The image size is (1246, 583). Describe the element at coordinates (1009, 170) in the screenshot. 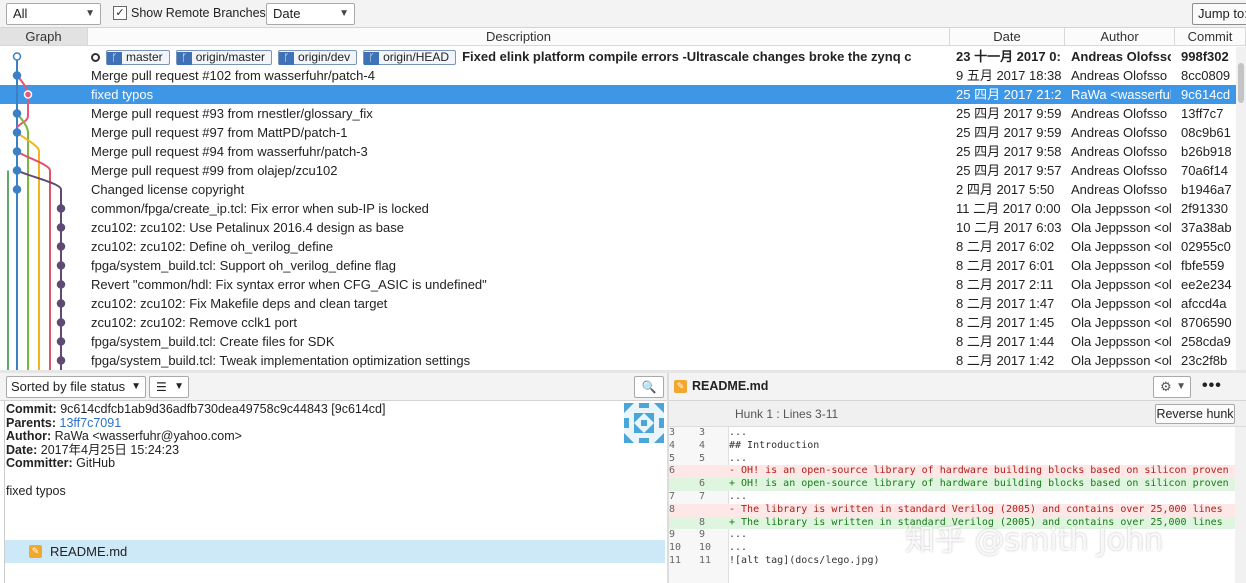

I see `date-cell: 25 四月 2017 9:57` at that location.